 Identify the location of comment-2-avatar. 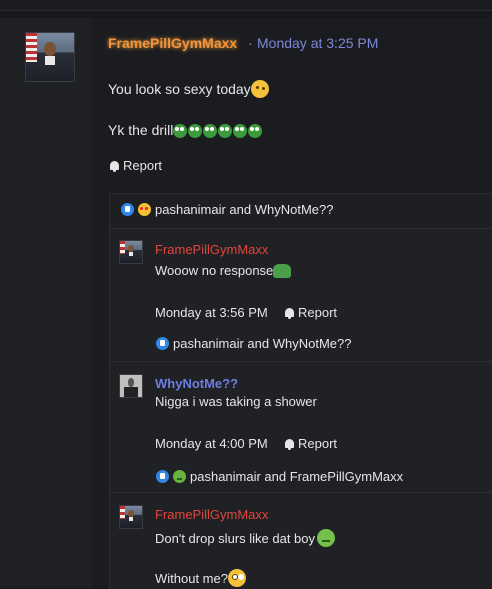
(131, 386).